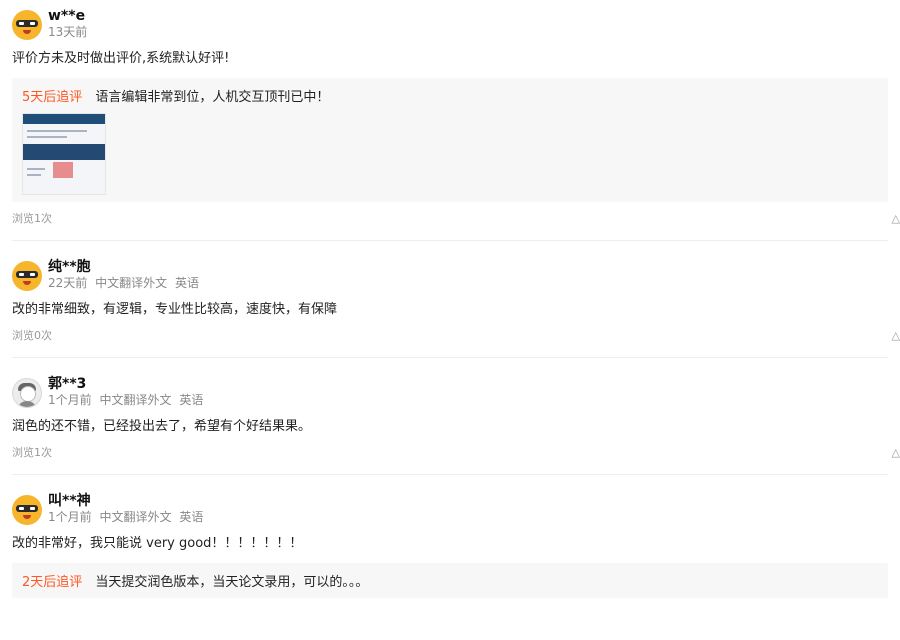 The height and width of the screenshot is (640, 900). I want to click on review-image-thumbnail, so click(64, 154).